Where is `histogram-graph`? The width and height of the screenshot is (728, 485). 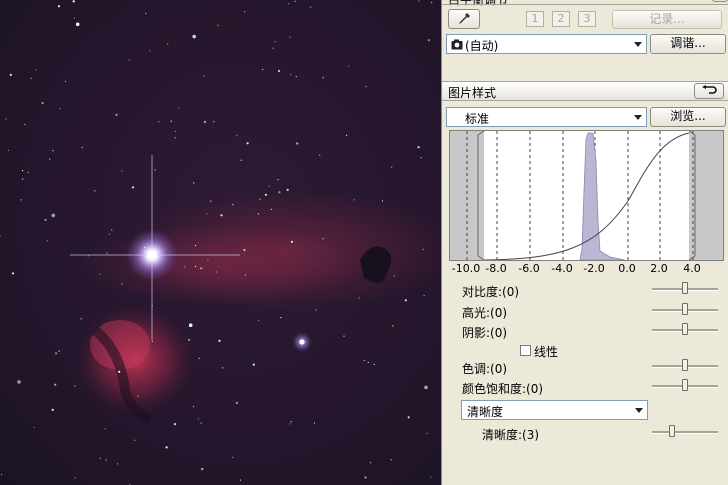
histogram-graph is located at coordinates (586, 195).